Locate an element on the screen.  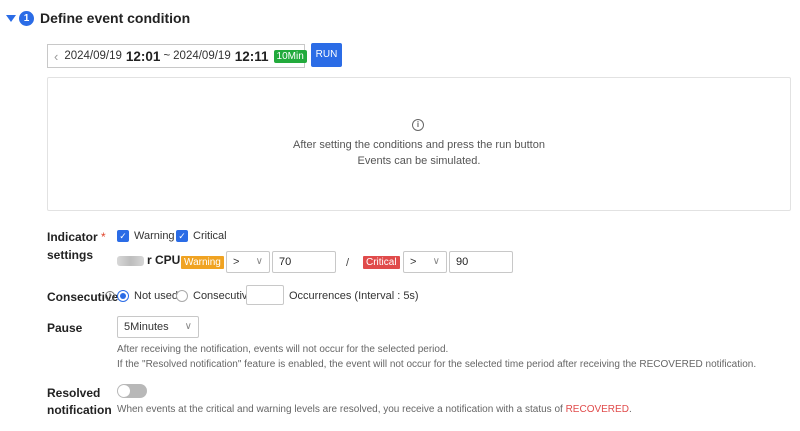
warning-threshold-input: 70 is located at coordinates (304, 262).